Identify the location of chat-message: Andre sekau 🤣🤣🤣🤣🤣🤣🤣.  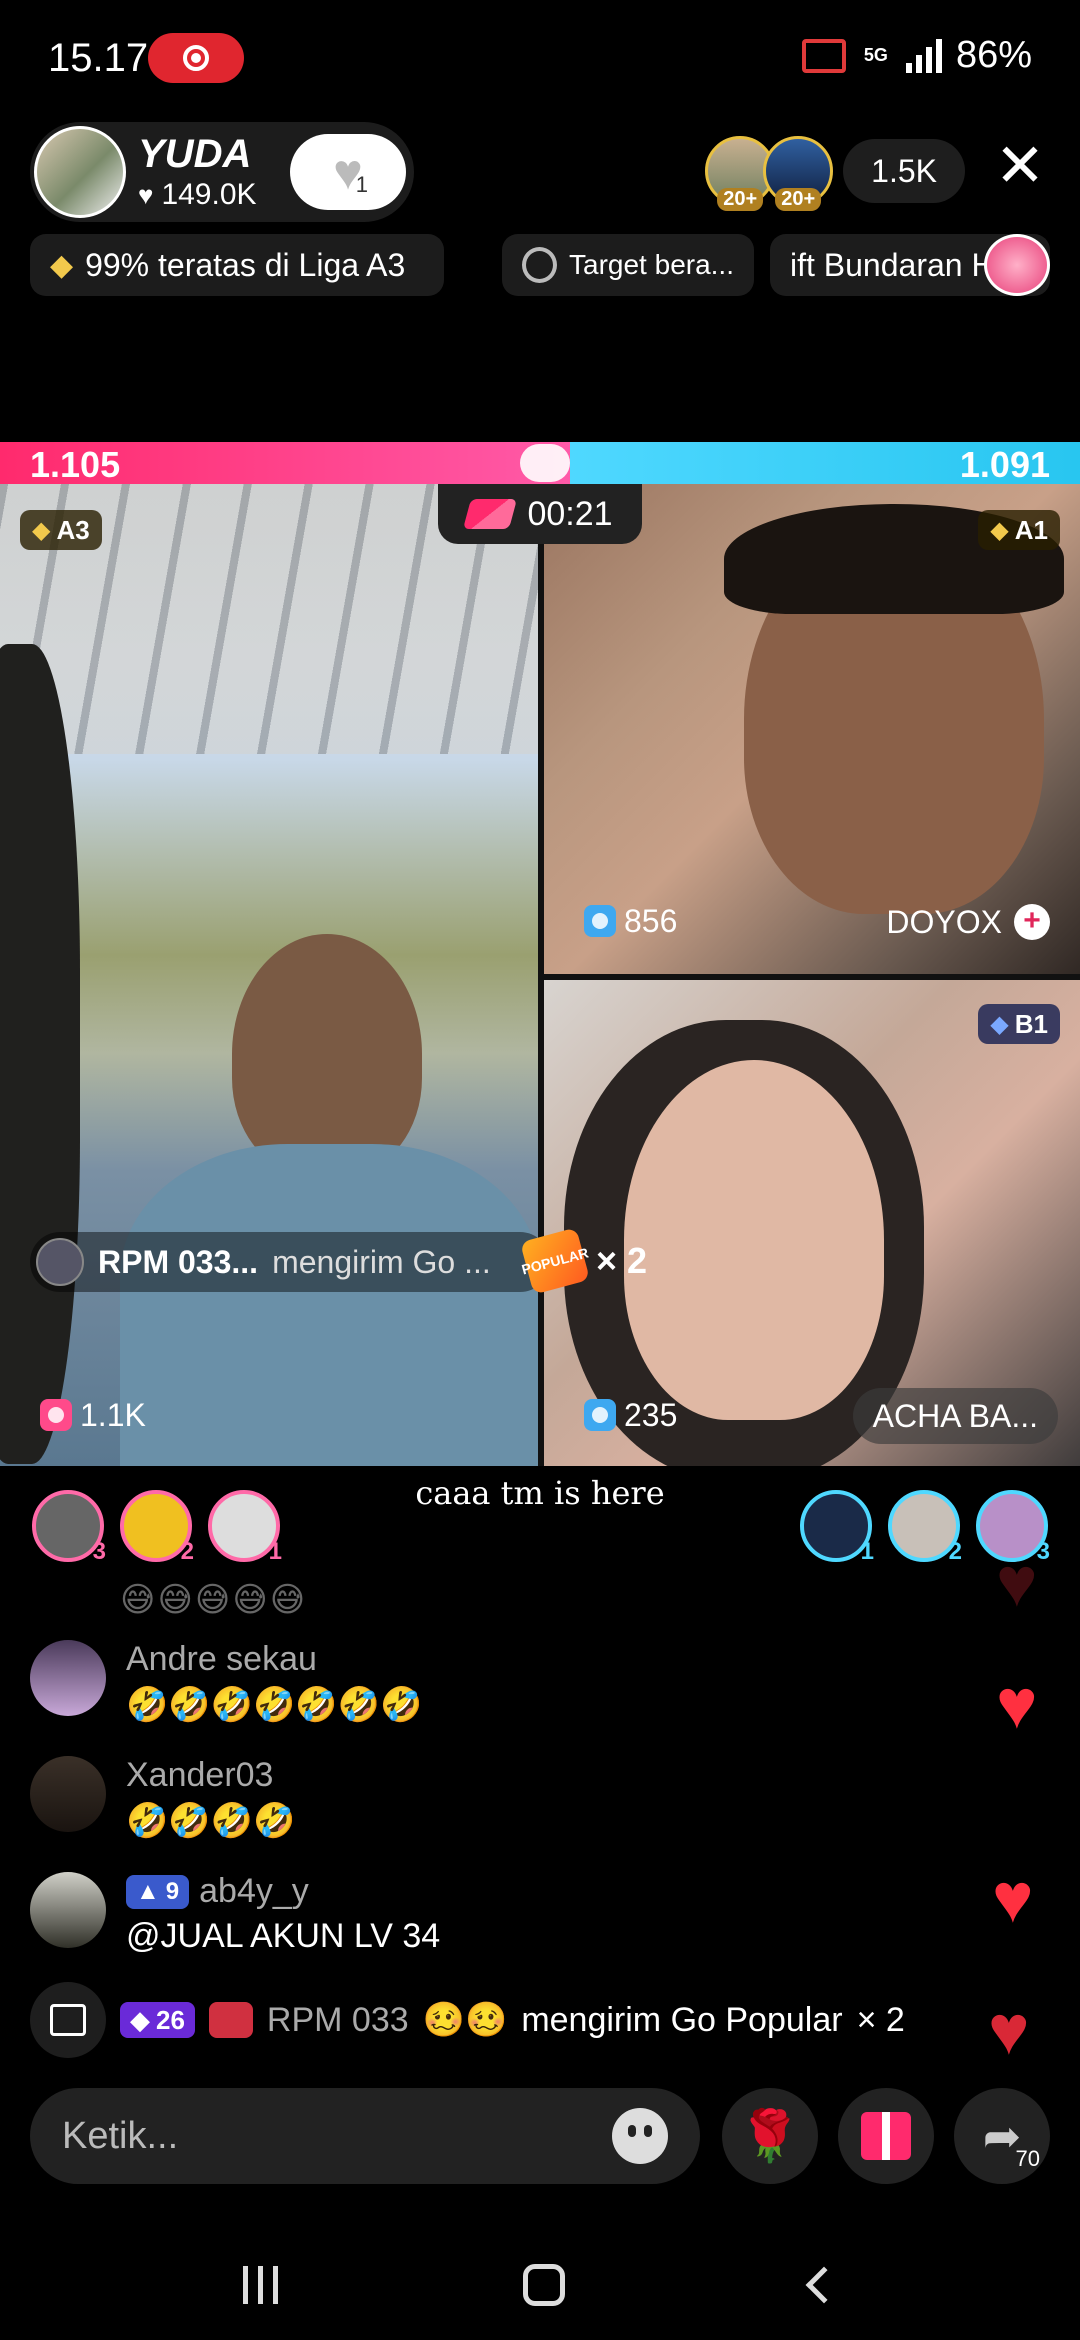
(226, 1682).